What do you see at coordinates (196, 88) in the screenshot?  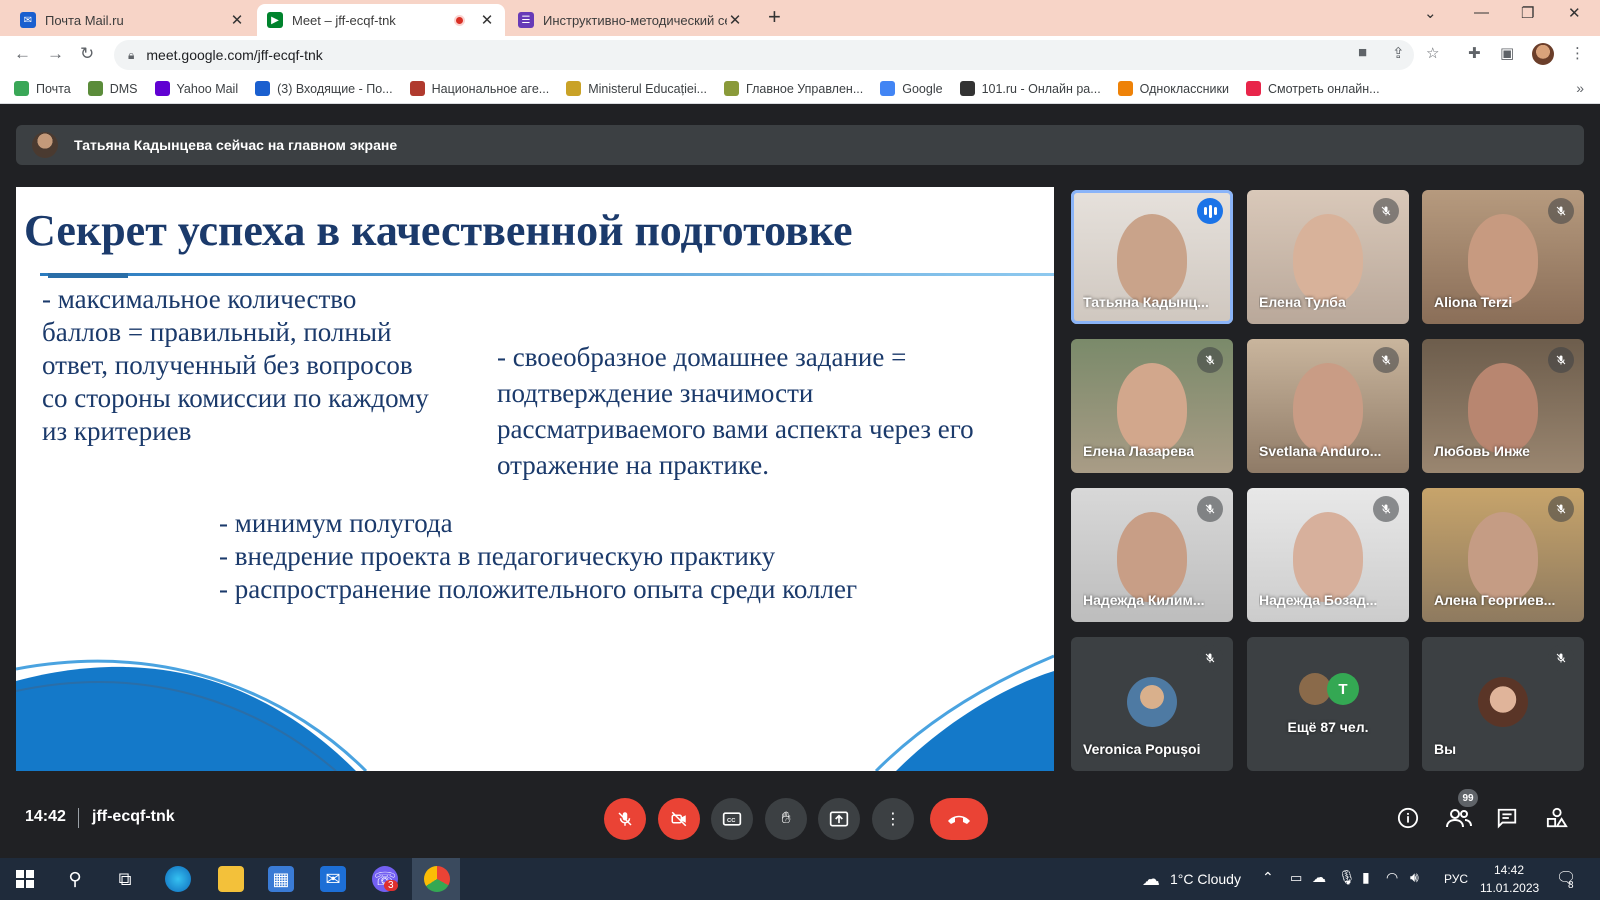 I see `bookmark-item: Yahoo Mail` at bounding box center [196, 88].